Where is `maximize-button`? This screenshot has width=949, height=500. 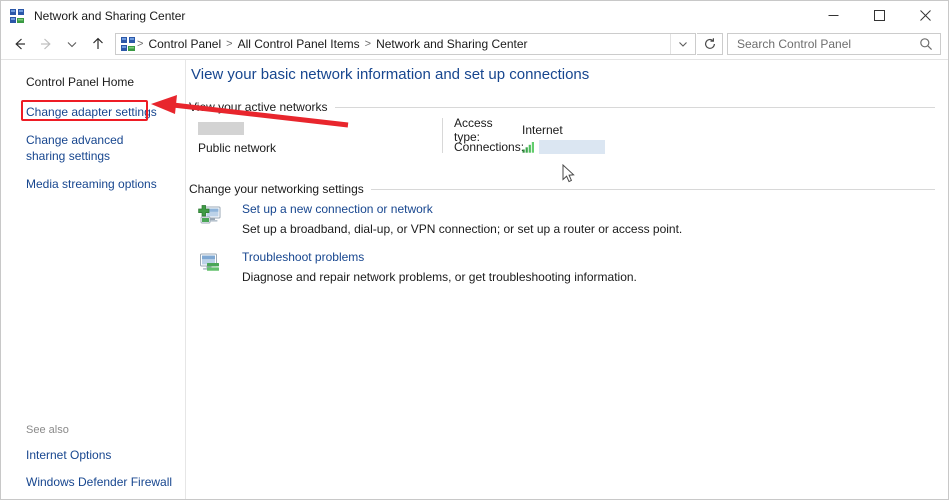
maximize-button is located at coordinates (879, 15).